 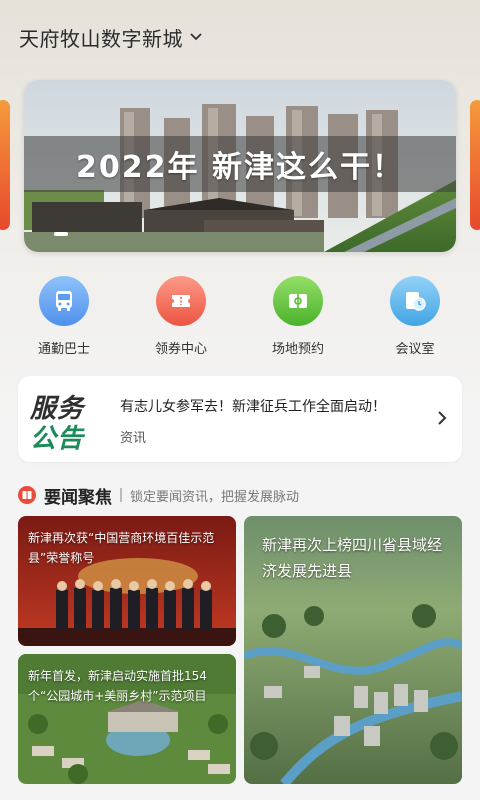 I want to click on news-caption: 新津再次获“中国营商环境百佳示范县”荣誉称号, so click(x=121, y=548).